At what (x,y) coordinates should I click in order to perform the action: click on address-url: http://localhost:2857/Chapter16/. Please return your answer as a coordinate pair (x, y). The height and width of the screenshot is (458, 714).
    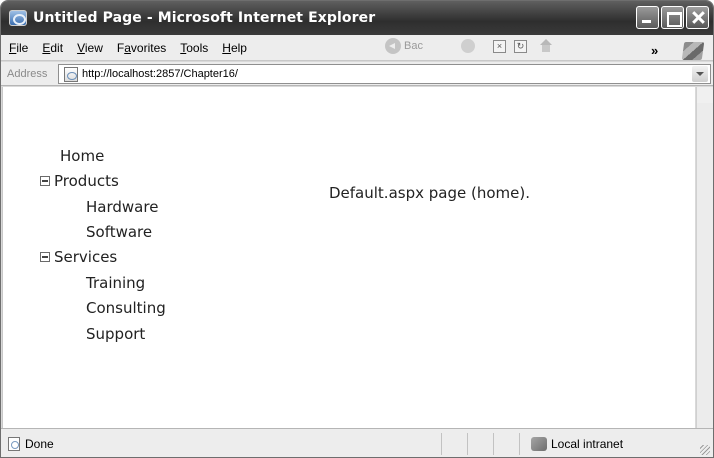
    Looking at the image, I should click on (160, 74).